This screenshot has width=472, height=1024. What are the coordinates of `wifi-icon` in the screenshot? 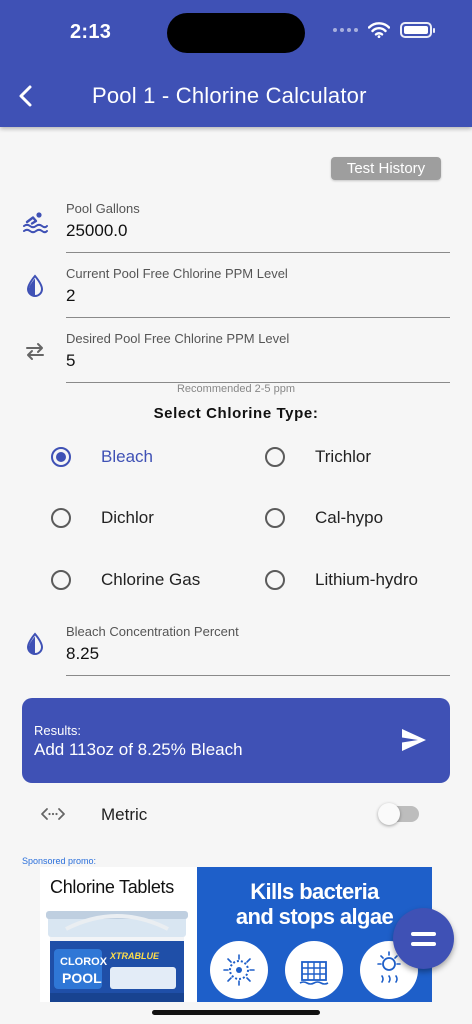 It's located at (379, 30).